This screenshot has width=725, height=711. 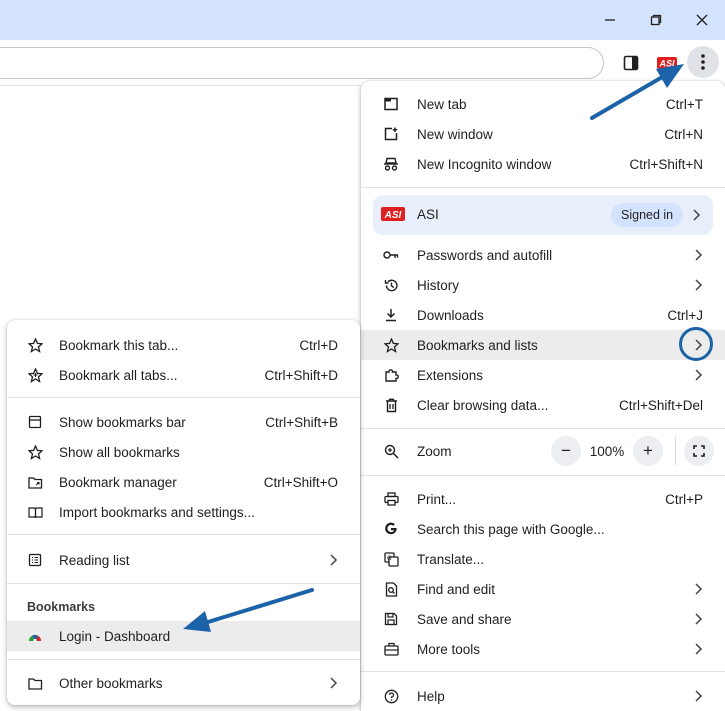 I want to click on menu-item-clear-browsing-data: Clear browsing data... Ctrl+Shift+Del, so click(x=543, y=405).